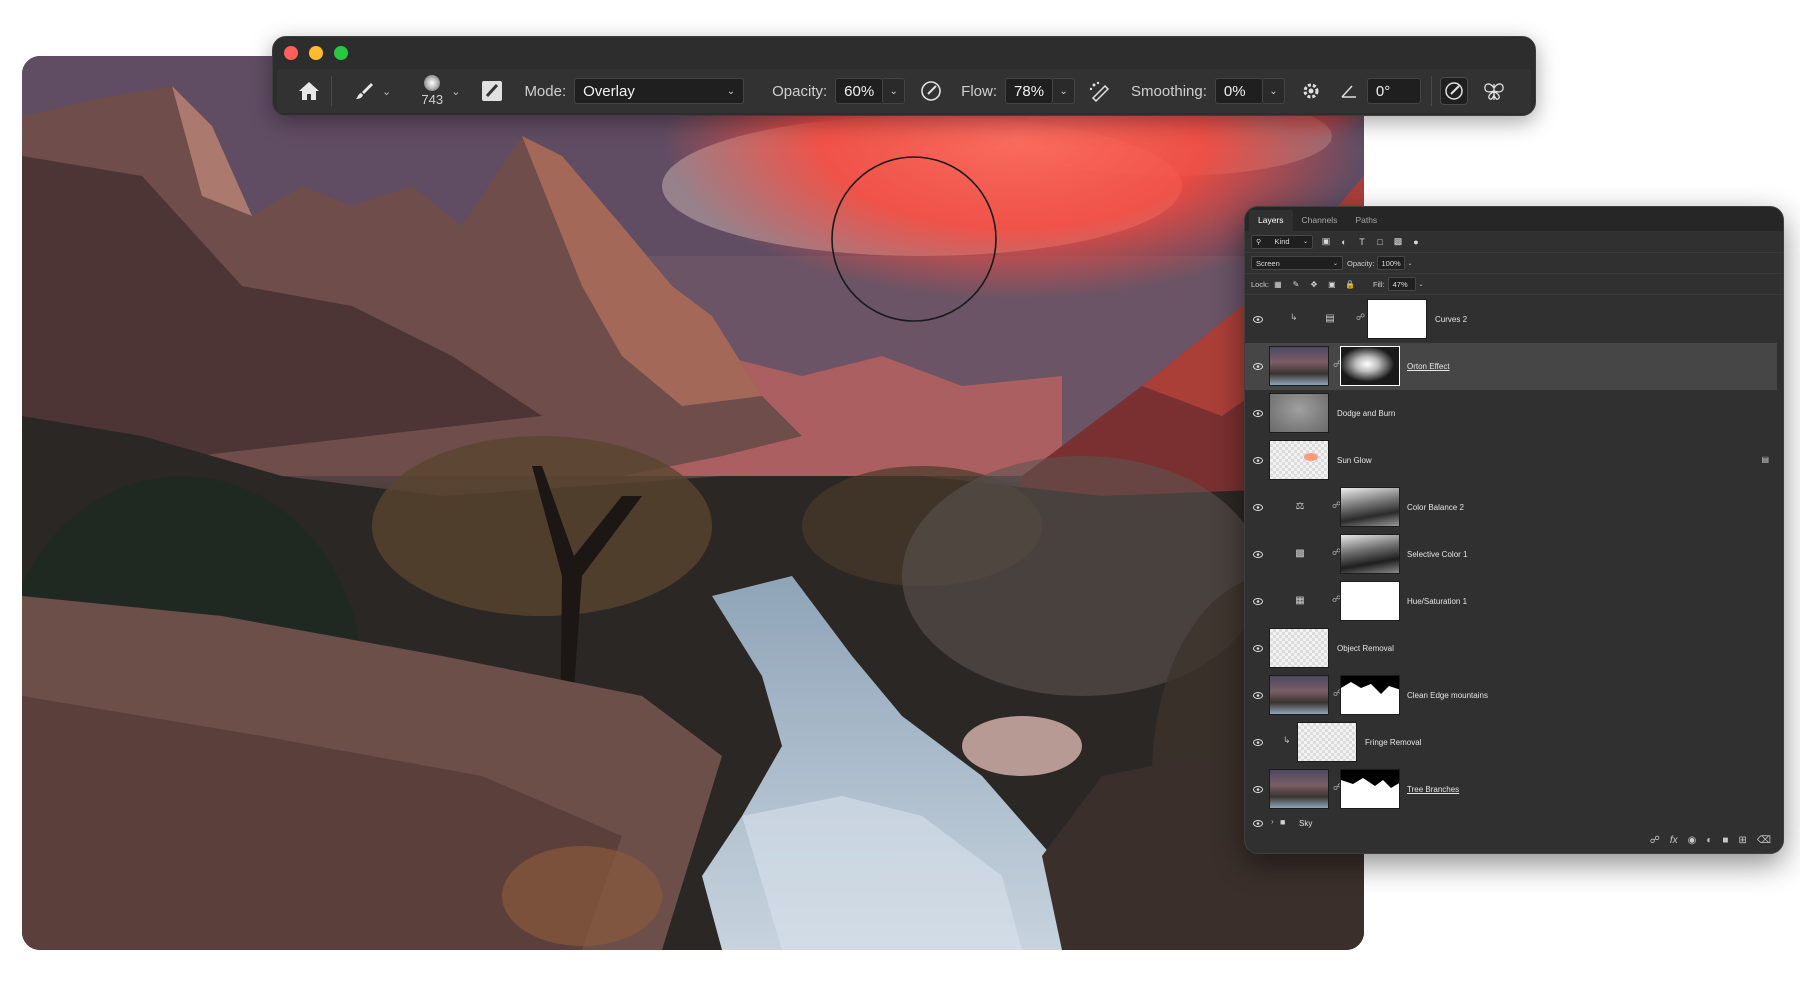  Describe the element at coordinates (1764, 840) in the screenshot. I see `delete-layer-trash-icon: ⌫` at that location.